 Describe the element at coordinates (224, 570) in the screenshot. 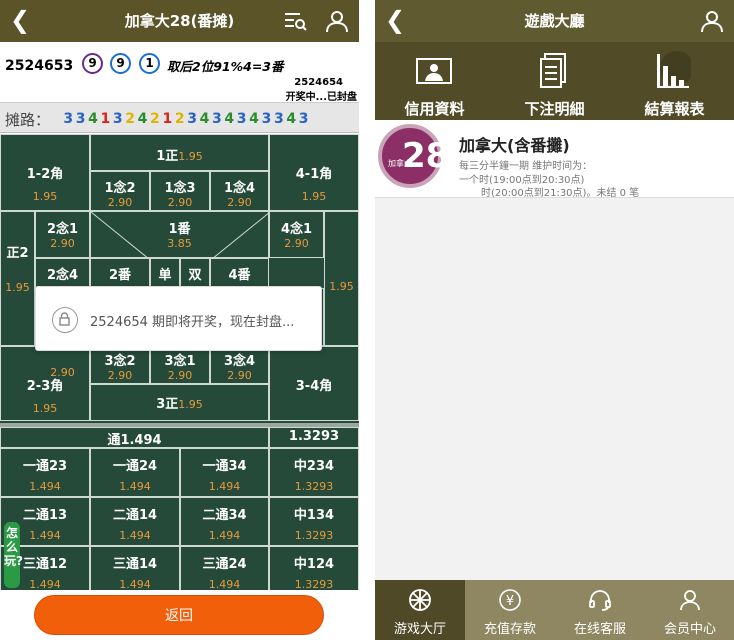

I see `bet-tong-cell: 三通24 1.494` at that location.